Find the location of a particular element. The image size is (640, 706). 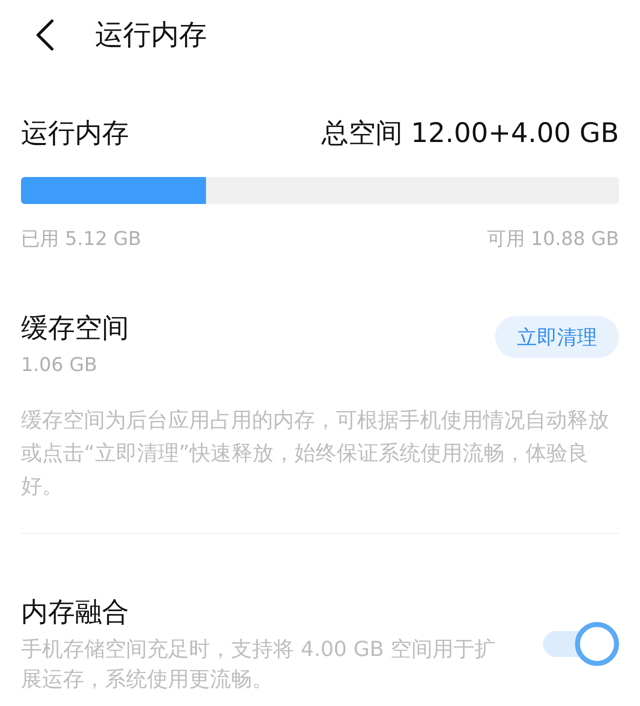

back-icon is located at coordinates (45, 35).